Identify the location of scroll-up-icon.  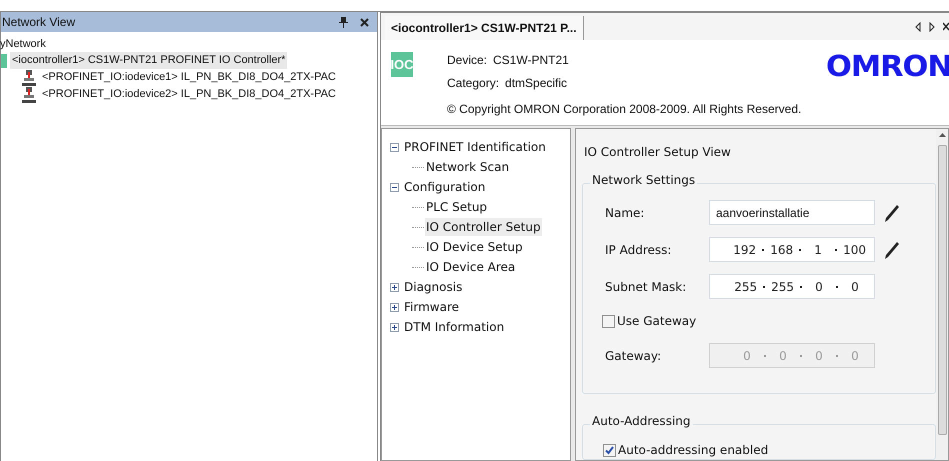
(942, 135).